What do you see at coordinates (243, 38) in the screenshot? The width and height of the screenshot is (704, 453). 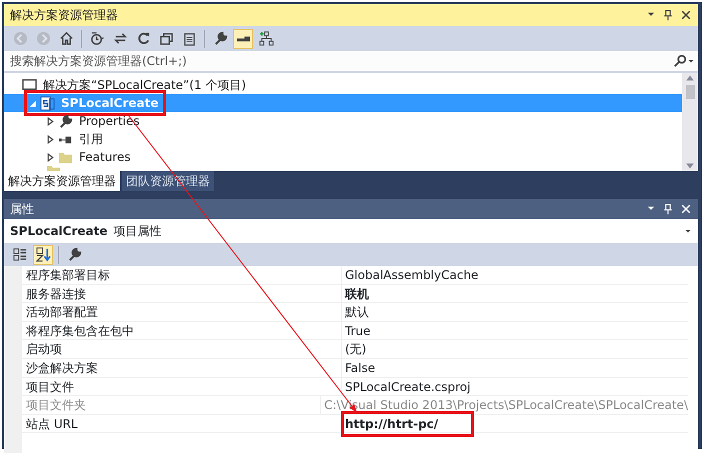 I see `preview-pane-button` at bounding box center [243, 38].